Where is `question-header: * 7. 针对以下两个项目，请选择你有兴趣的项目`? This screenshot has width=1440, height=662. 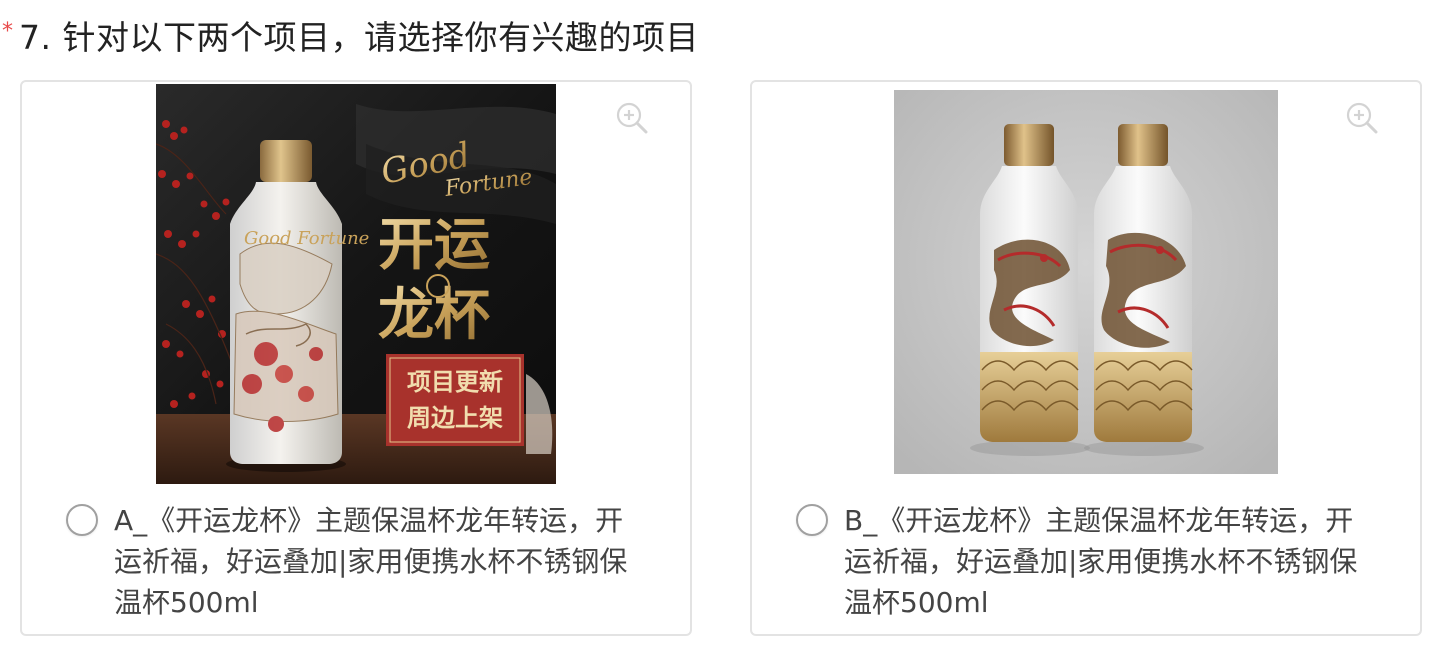
question-header: * 7. 针对以下两个项目，请选择你有兴趣的项目 is located at coordinates (349, 35).